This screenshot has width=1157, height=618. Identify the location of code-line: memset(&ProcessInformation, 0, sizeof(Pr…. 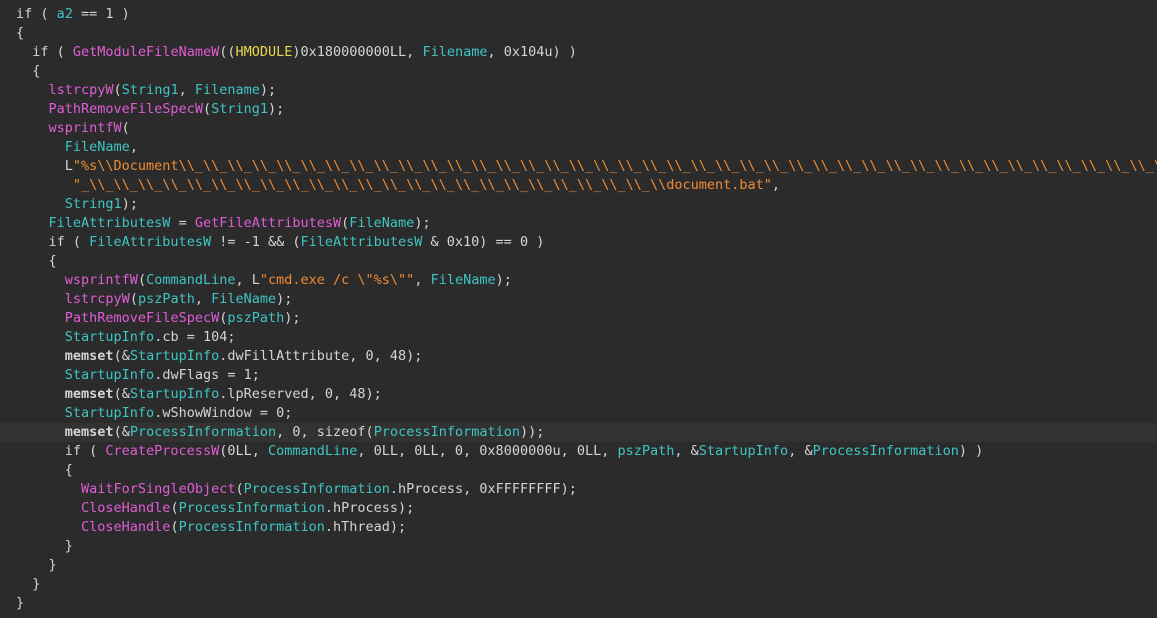
(578, 432).